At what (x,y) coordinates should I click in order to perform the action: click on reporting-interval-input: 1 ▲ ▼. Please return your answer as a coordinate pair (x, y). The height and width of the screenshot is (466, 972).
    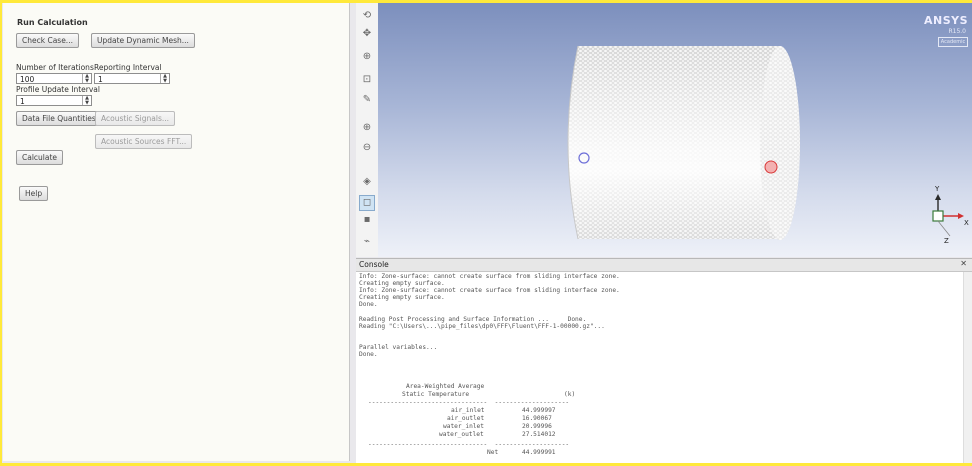
    Looking at the image, I should click on (132, 78).